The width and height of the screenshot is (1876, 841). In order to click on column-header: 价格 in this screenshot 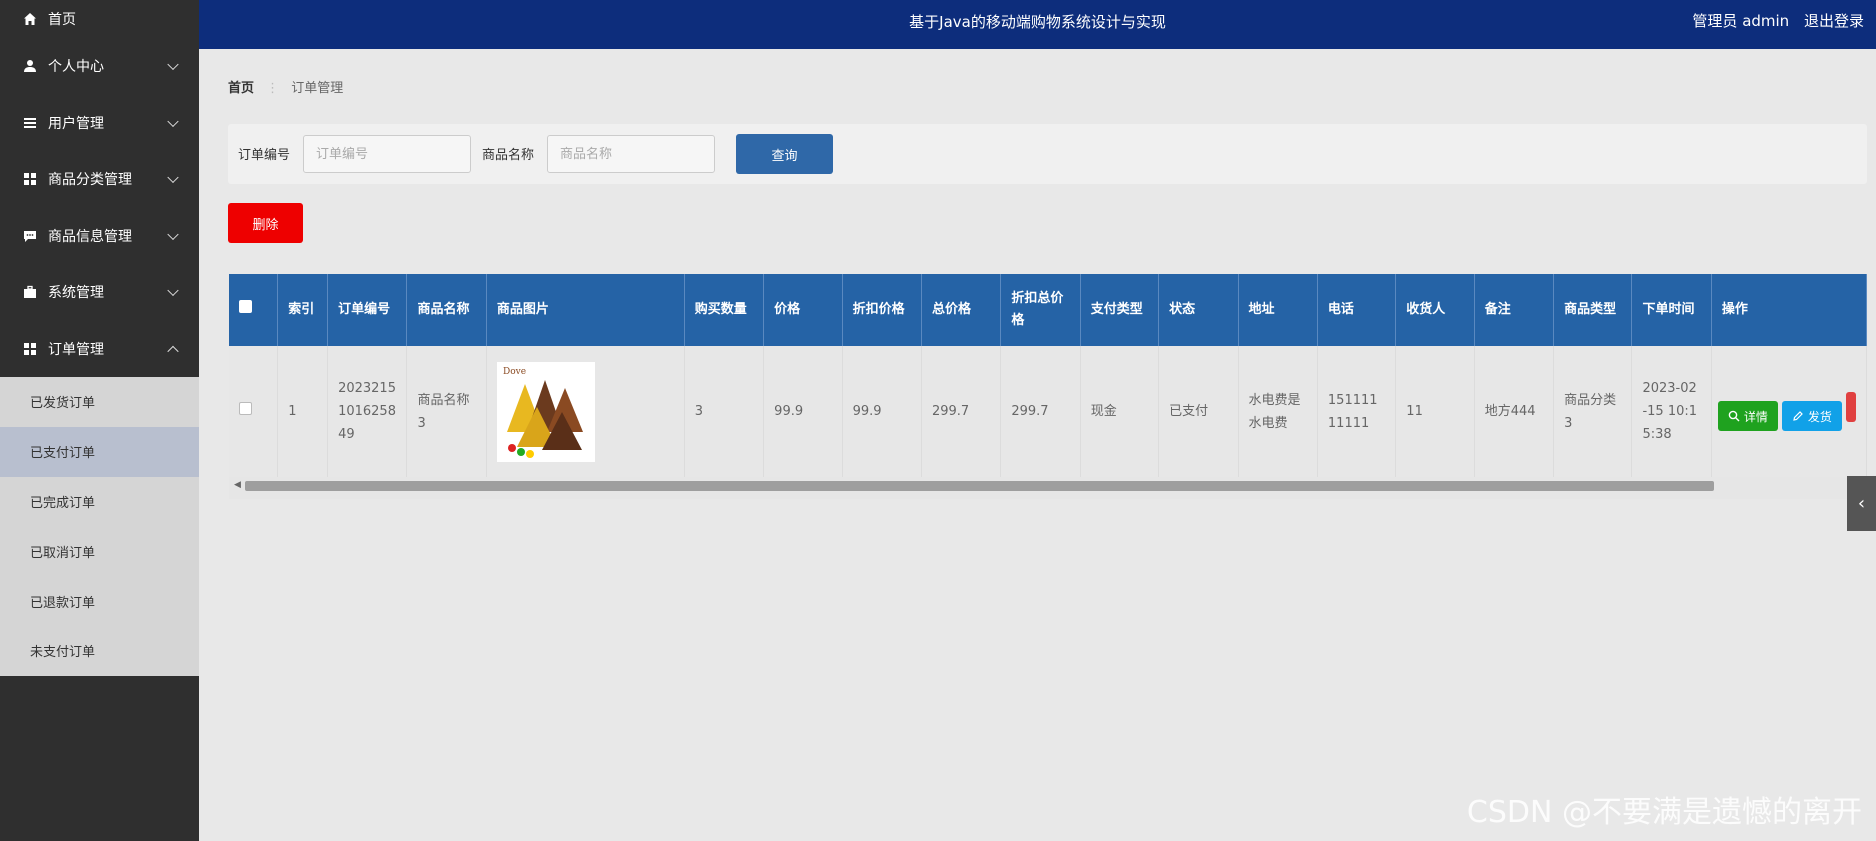, I will do `click(803, 310)`.